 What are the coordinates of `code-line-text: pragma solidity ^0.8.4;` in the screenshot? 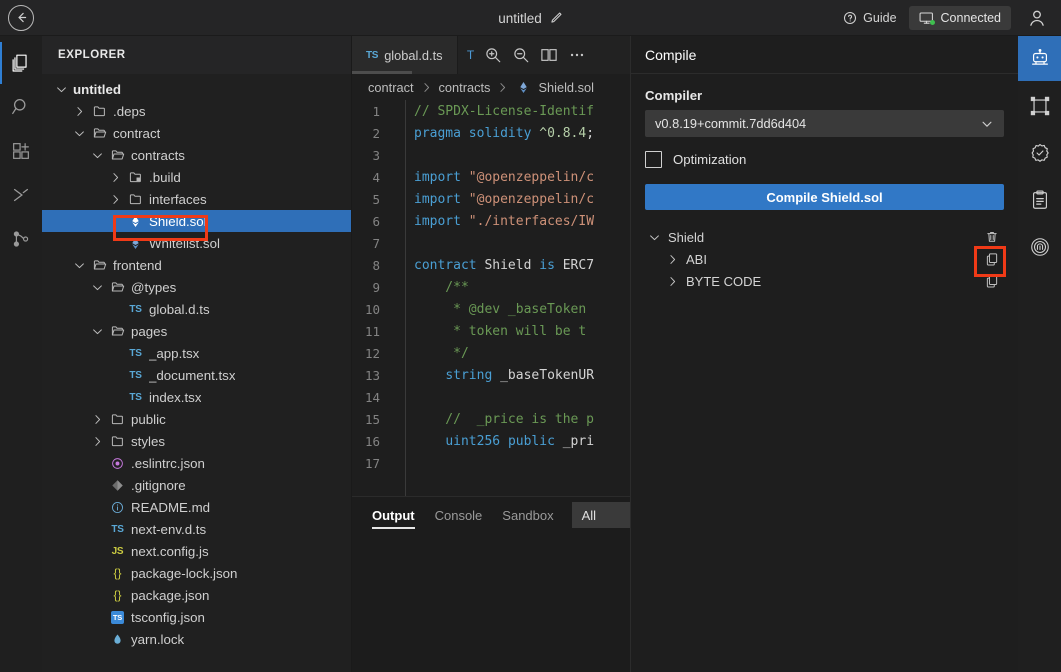 It's located at (495, 133).